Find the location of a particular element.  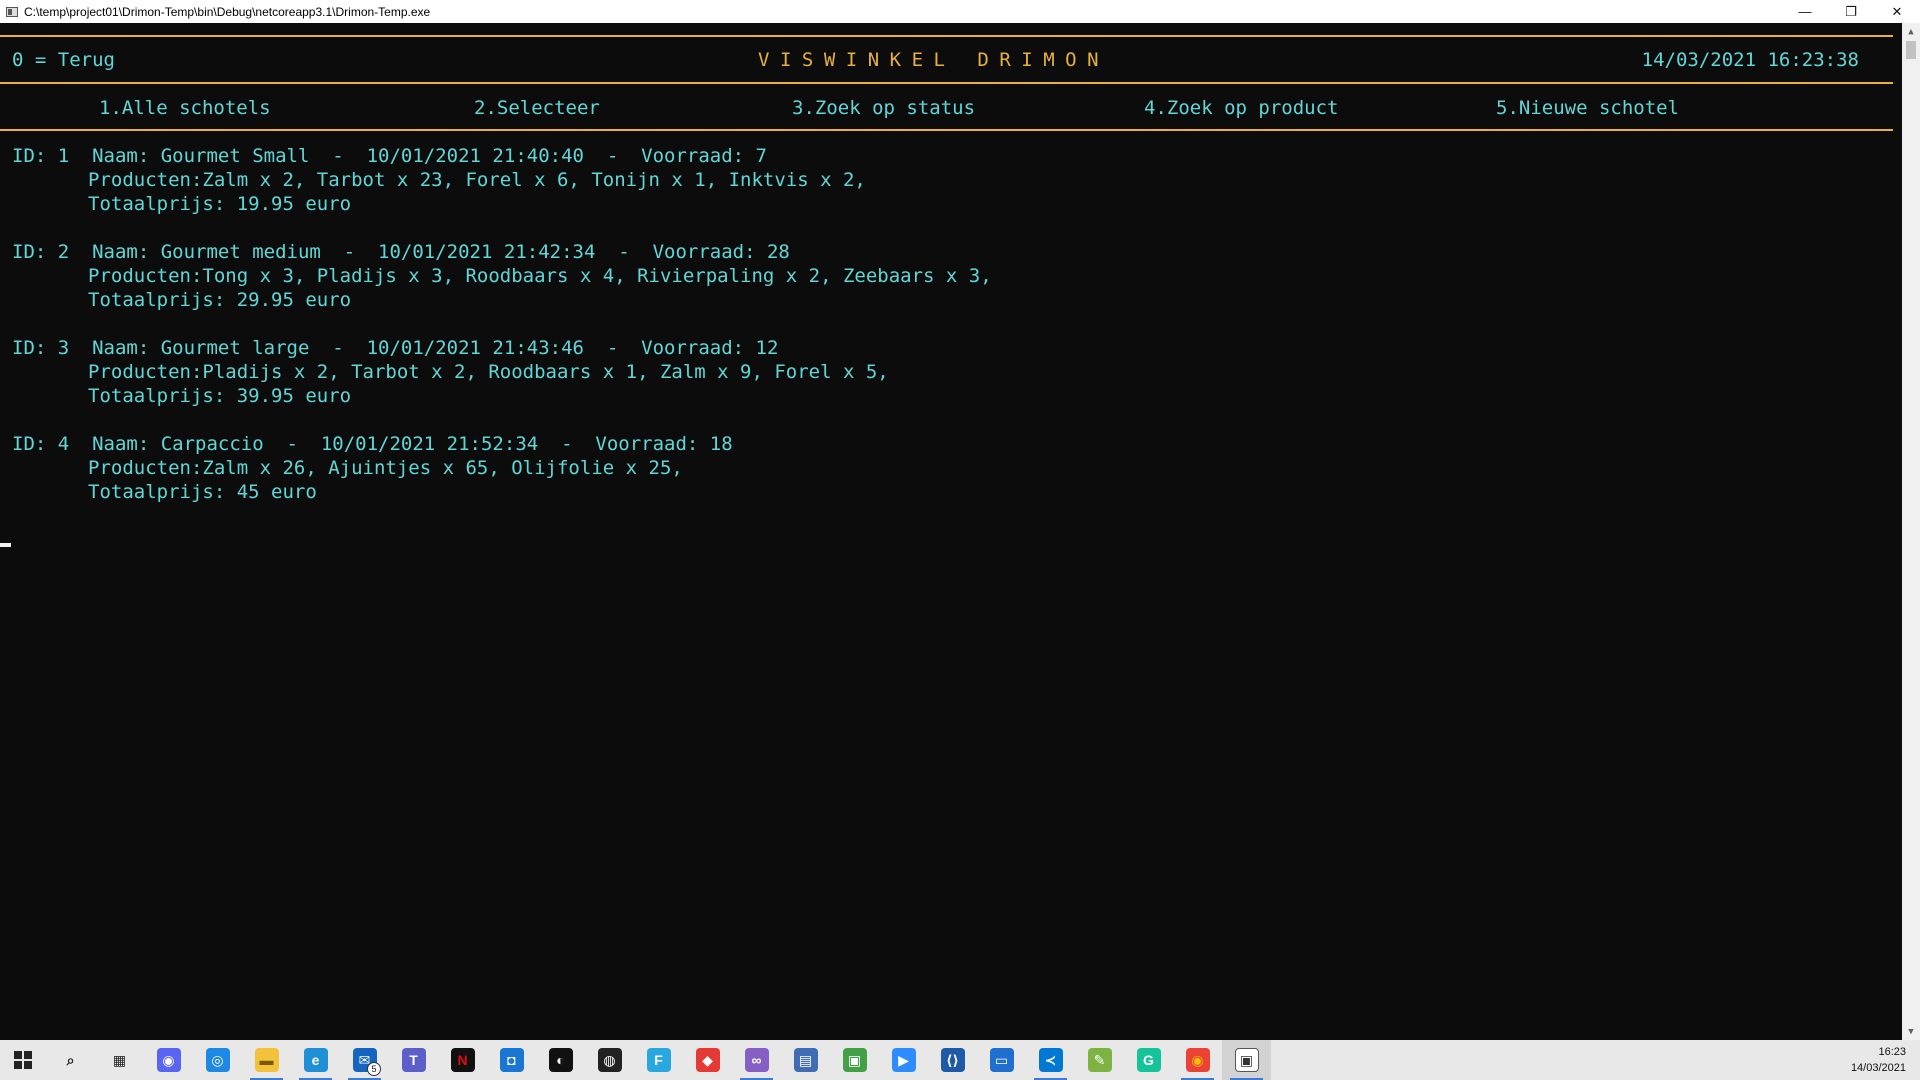

window-controls: — ❐ ✕ is located at coordinates (1851, 11).